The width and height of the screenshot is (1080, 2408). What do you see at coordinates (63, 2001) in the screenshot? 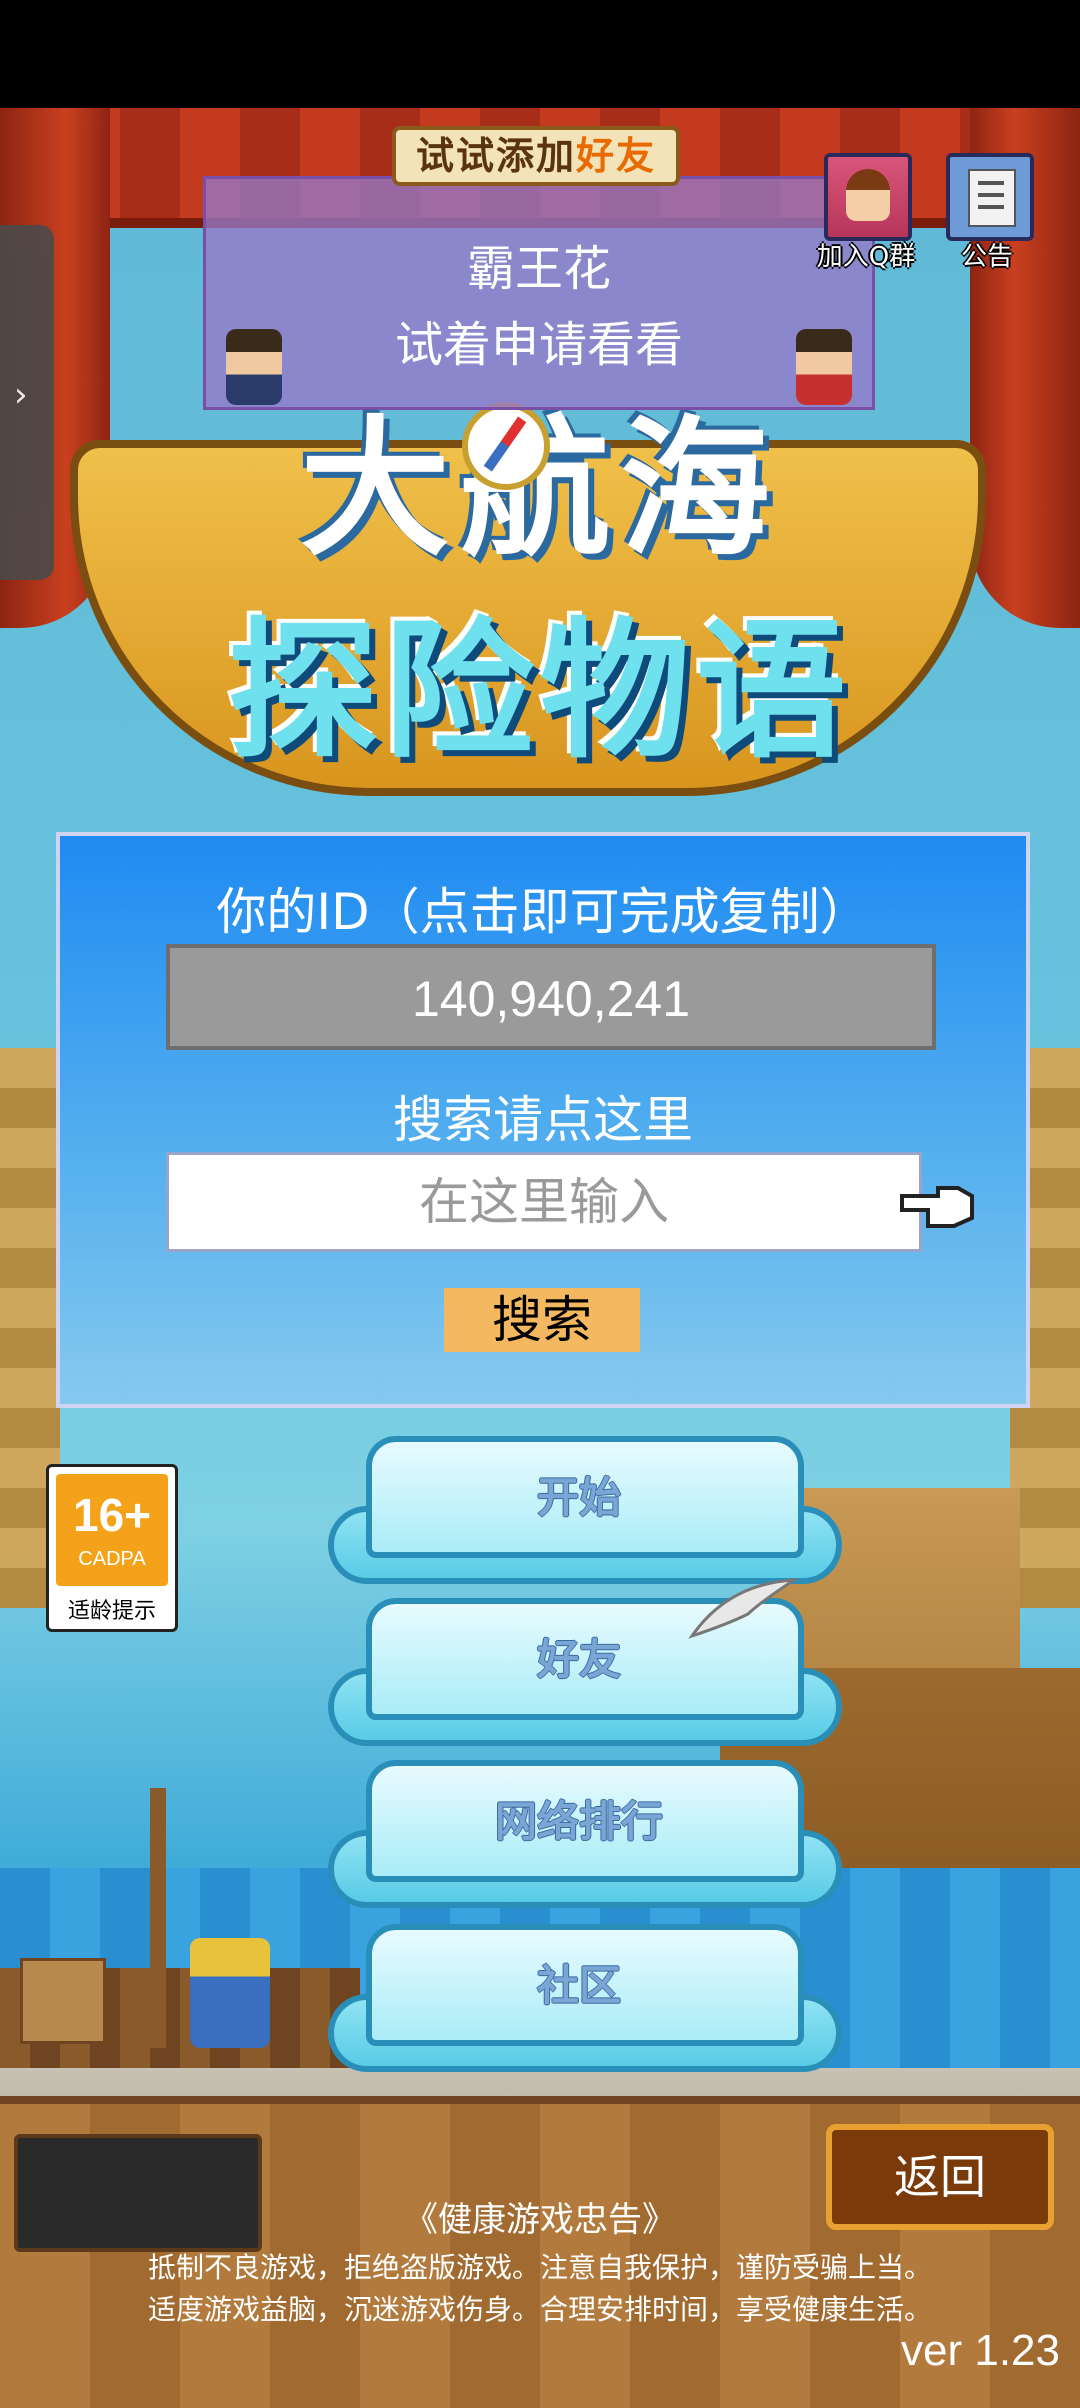
I see `cargo-crates` at bounding box center [63, 2001].